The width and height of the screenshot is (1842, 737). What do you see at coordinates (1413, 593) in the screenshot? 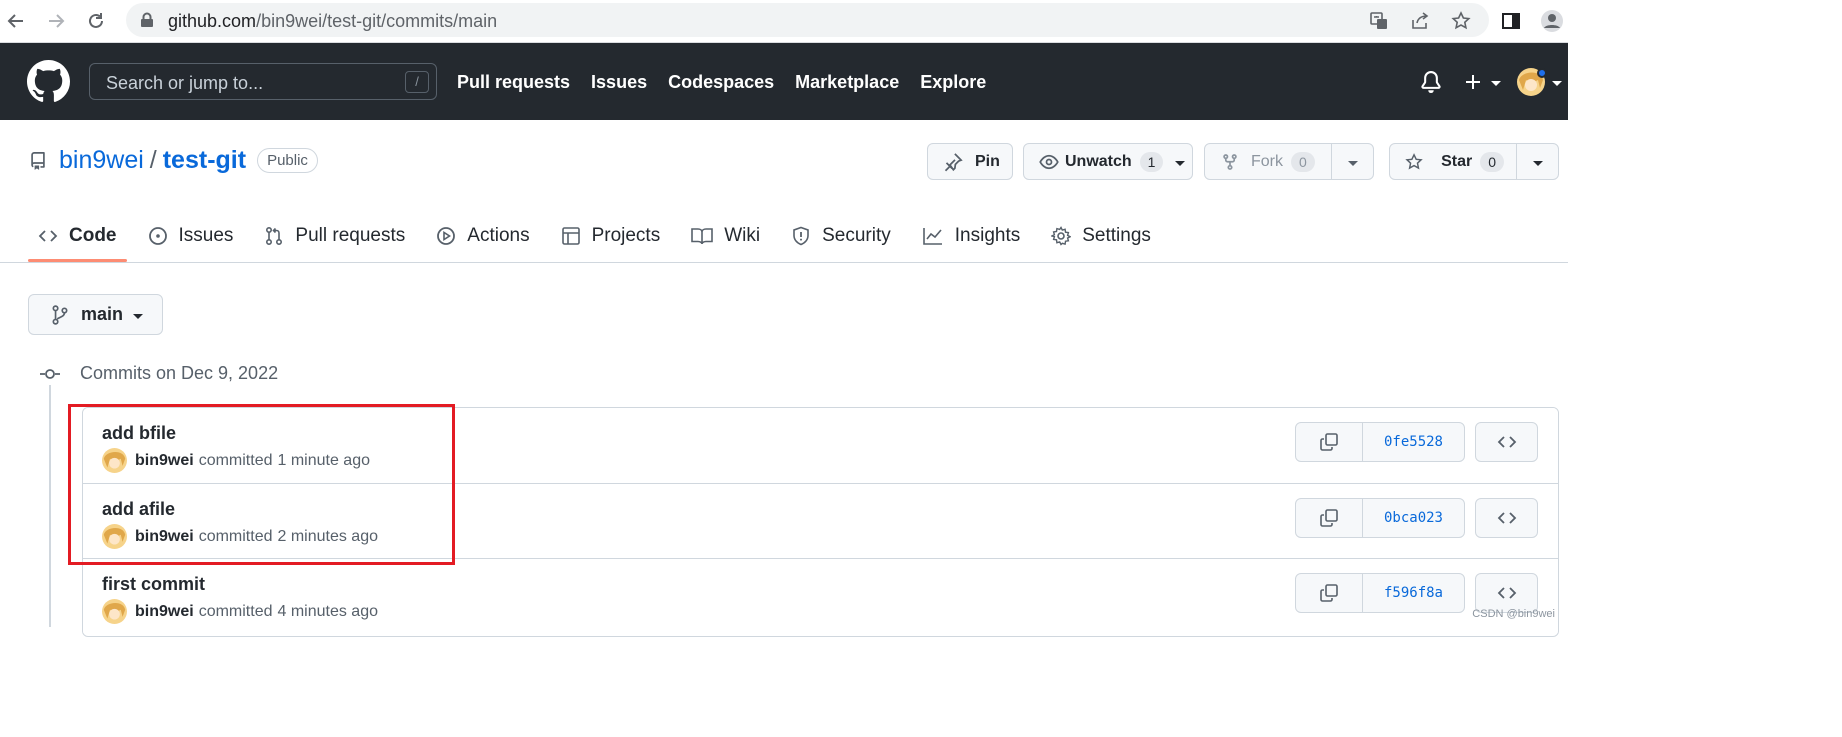
I see `commit-sha-link: f596f8a` at bounding box center [1413, 593].